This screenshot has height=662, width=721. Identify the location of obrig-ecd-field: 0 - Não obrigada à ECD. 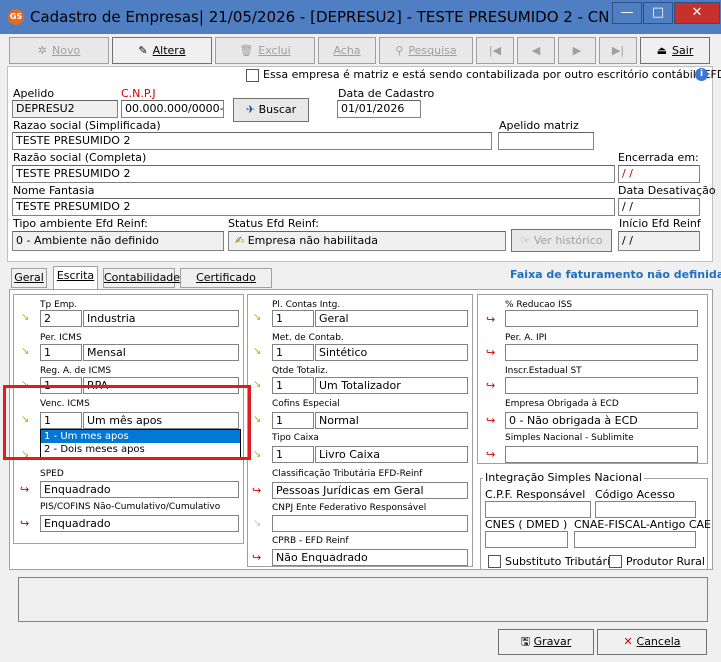
(601, 420).